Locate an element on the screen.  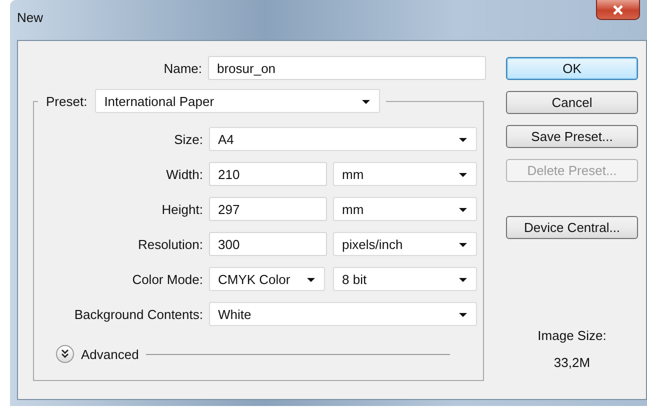
close-icon is located at coordinates (618, 9).